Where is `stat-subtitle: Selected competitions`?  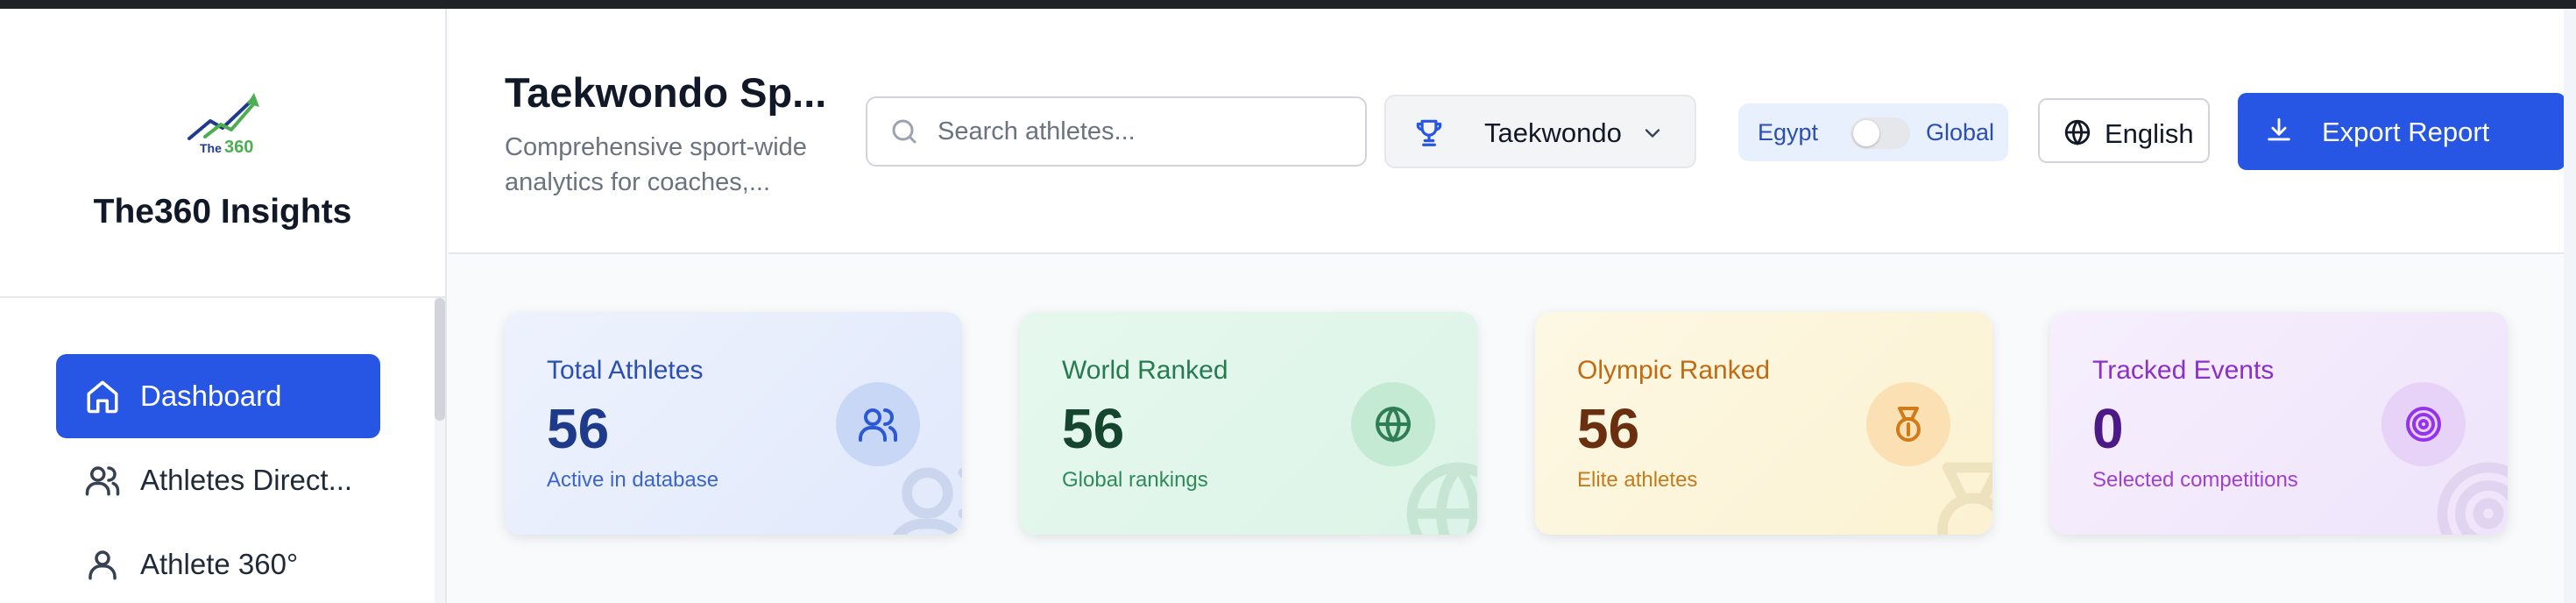
stat-subtitle: Selected competitions is located at coordinates (2195, 480).